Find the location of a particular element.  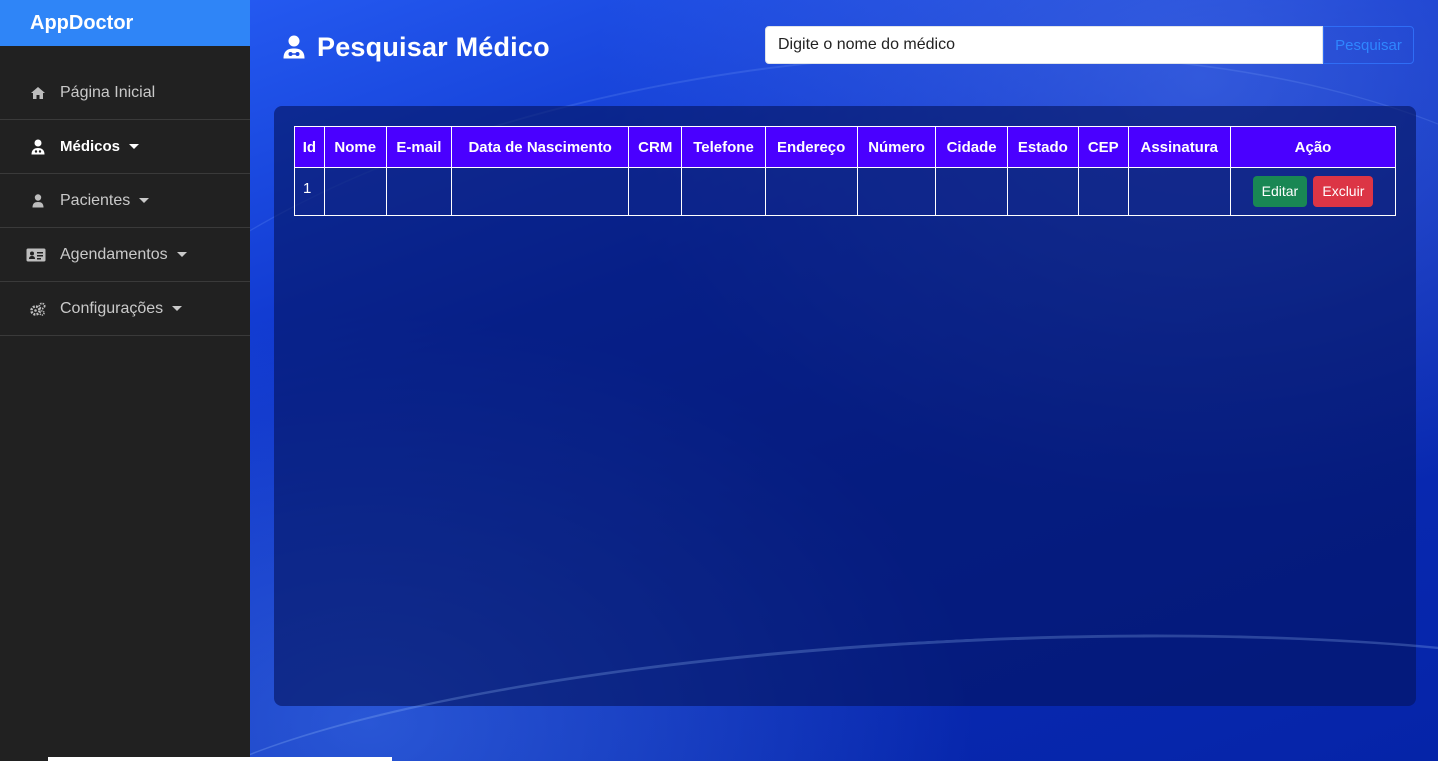

bottom-divider is located at coordinates (220, 759).